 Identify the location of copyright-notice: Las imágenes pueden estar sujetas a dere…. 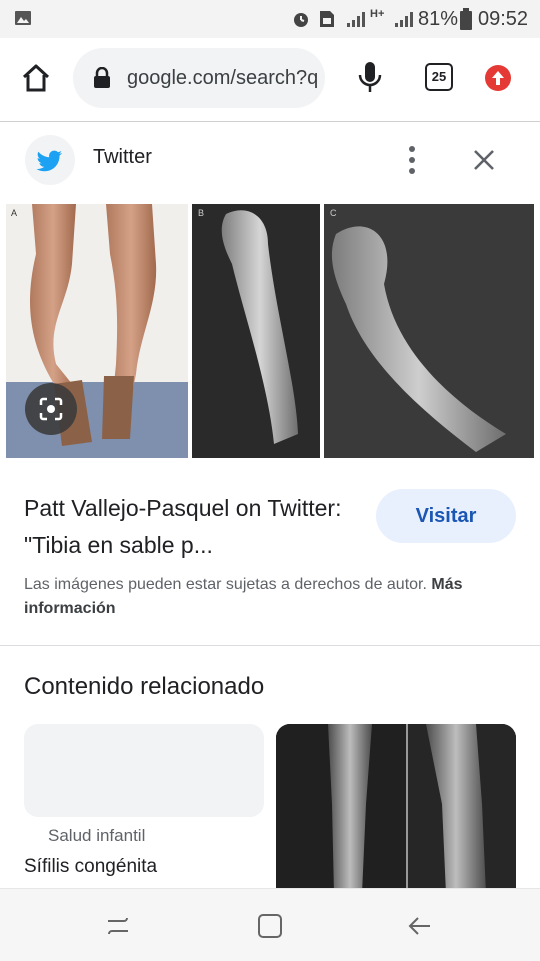
(274, 597).